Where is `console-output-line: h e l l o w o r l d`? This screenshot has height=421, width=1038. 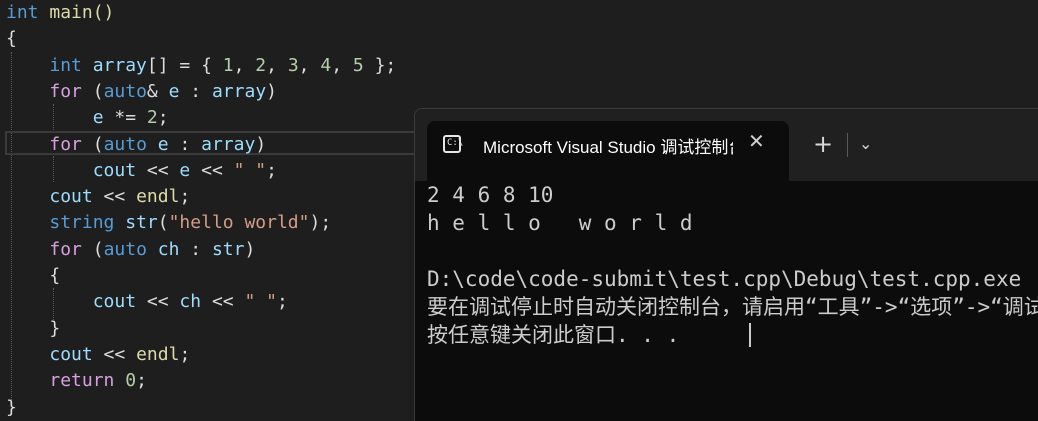 console-output-line: h e l l o w o r l d is located at coordinates (560, 223).